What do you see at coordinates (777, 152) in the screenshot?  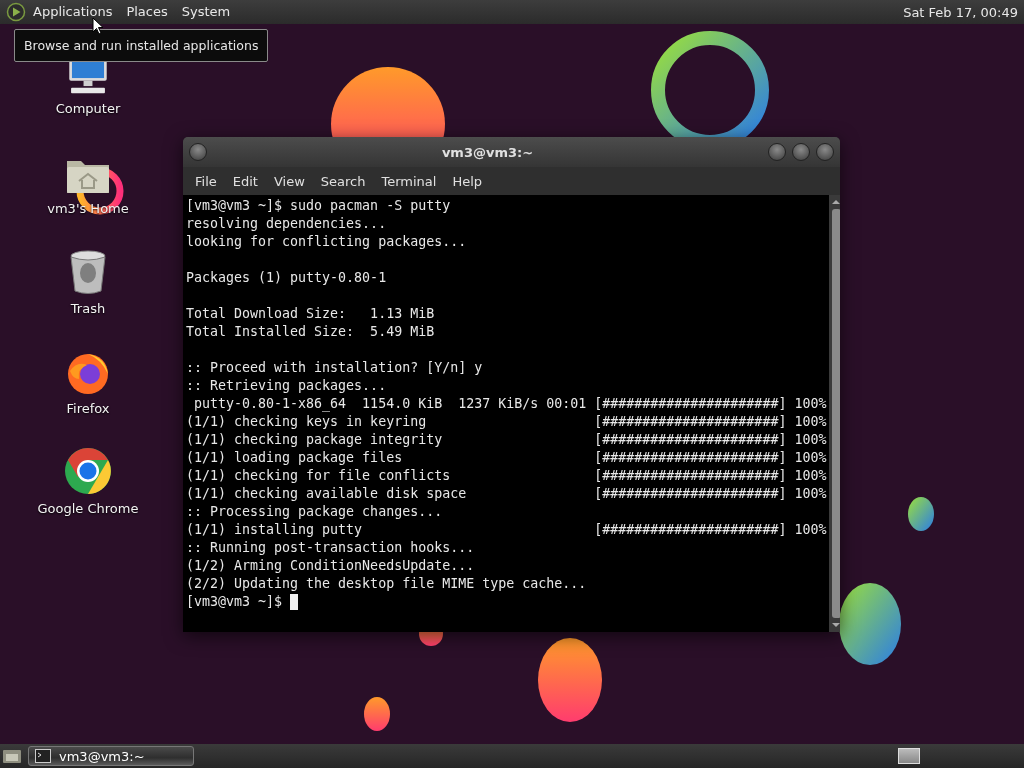 I see `minimize-button` at bounding box center [777, 152].